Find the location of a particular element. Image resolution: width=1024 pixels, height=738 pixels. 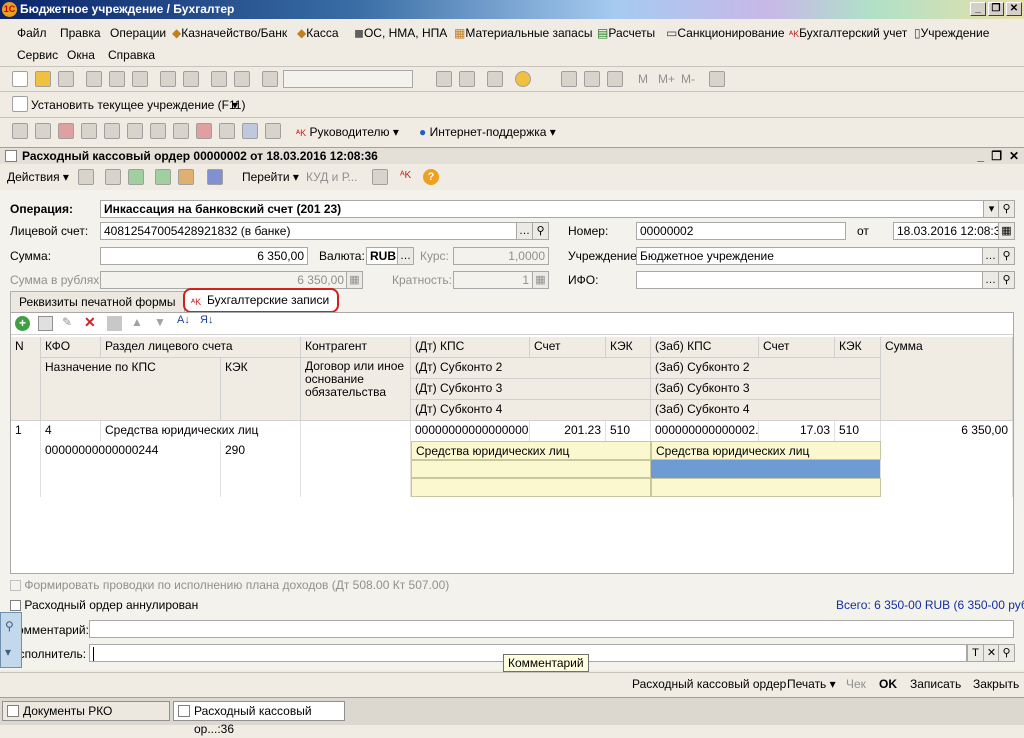

doc-restore-button: ❐ is located at coordinates (996, 156).